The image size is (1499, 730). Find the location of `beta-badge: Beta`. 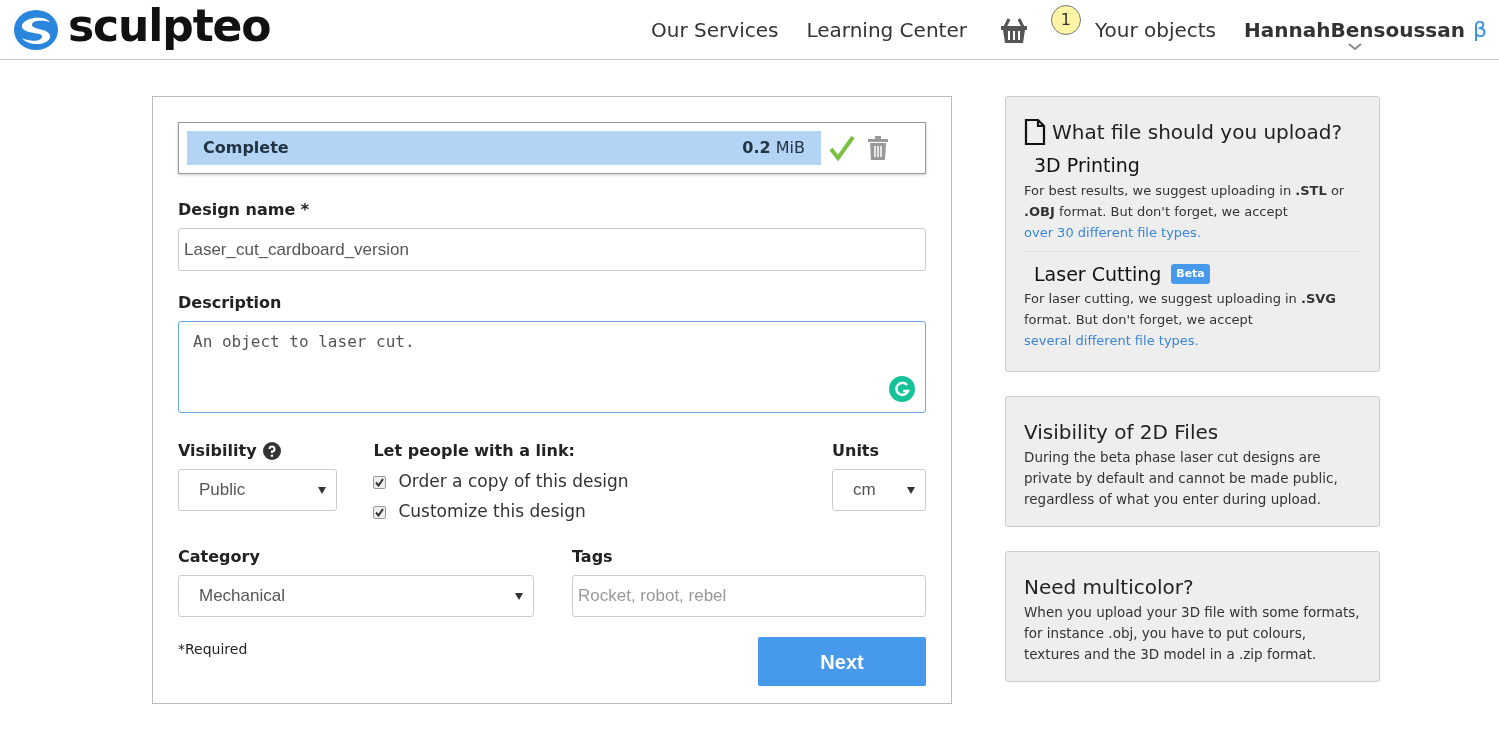

beta-badge: Beta is located at coordinates (1190, 273).